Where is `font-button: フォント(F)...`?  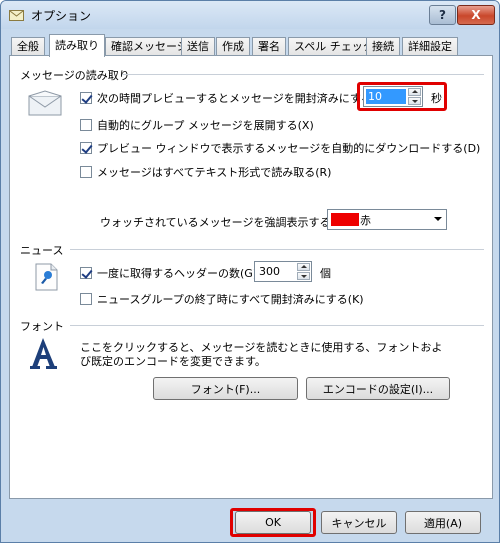
font-button: フォント(F)... is located at coordinates (225, 388).